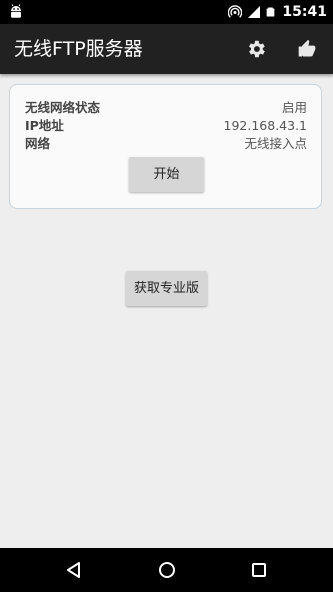 This screenshot has height=592, width=333. Describe the element at coordinates (294, 107) in the screenshot. I see `wifi-status-value: 启用` at that location.